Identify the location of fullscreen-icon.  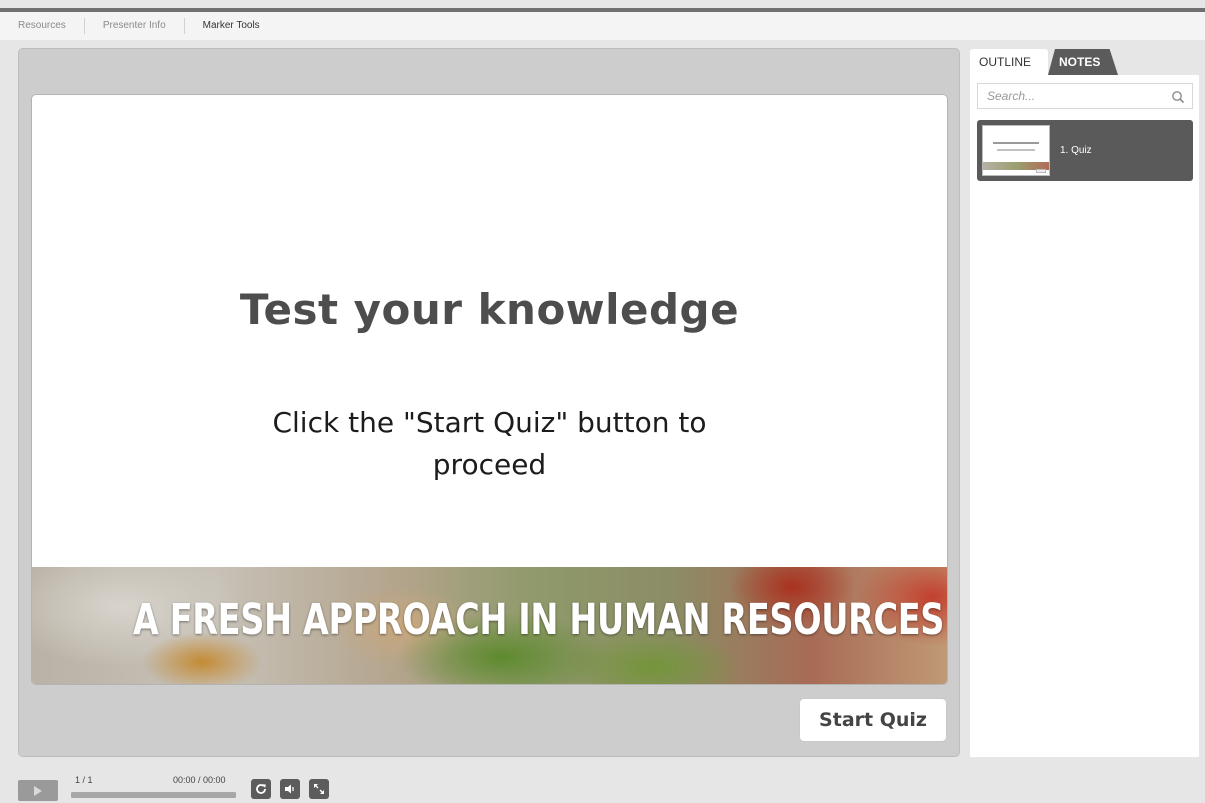
(319, 789).